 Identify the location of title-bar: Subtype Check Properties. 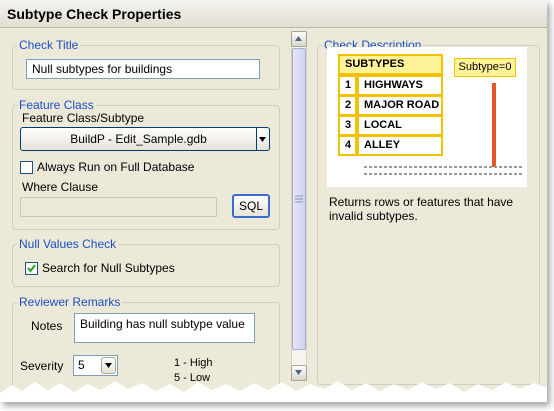
(273, 14).